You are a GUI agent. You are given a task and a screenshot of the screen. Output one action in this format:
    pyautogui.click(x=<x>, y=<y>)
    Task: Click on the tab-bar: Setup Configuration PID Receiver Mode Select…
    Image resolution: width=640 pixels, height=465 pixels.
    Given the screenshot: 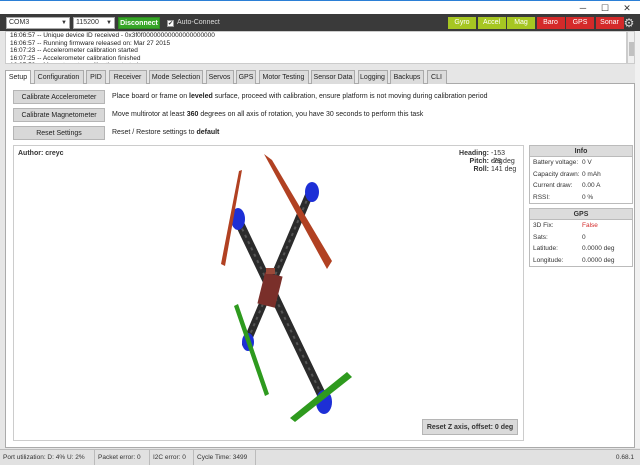 What is the action you would take?
    pyautogui.click(x=320, y=77)
    